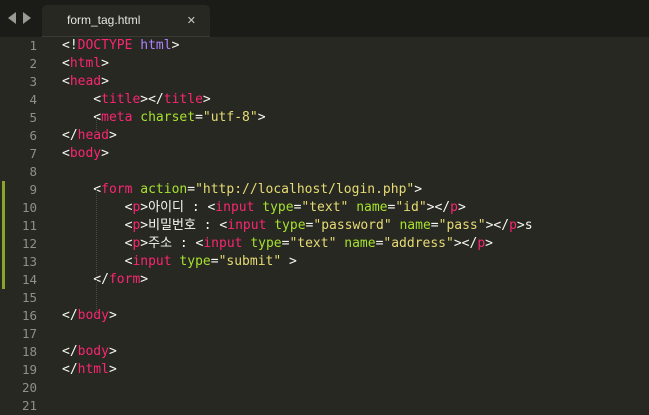 This screenshot has width=649, height=415. I want to click on code-token: head, so click(93, 135).